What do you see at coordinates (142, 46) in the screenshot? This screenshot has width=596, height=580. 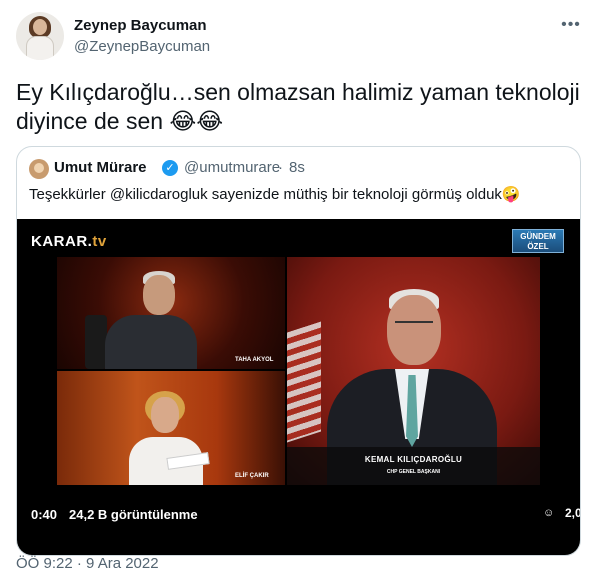 I see `author-handle: @ZeynepBaycuman` at bounding box center [142, 46].